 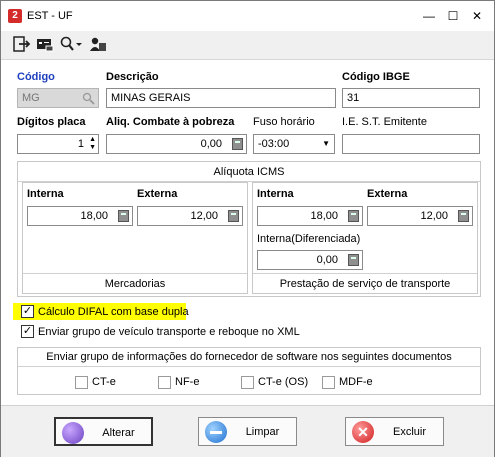 What do you see at coordinates (45, 194) in the screenshot?
I see `merc-interna-label: Interna` at bounding box center [45, 194].